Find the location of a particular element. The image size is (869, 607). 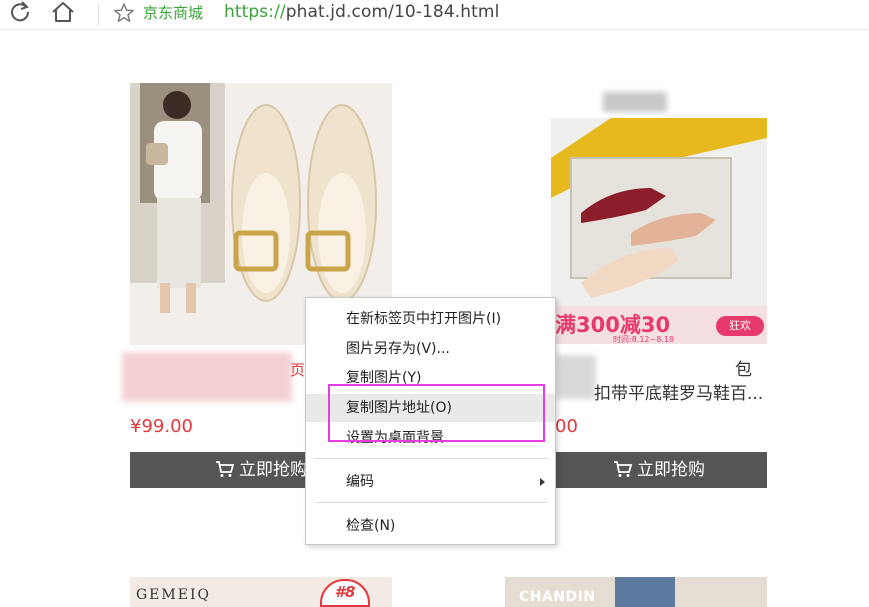

address-bar: 京东商城 https://phat.jd.com/10-184.html is located at coordinates (434, 15).